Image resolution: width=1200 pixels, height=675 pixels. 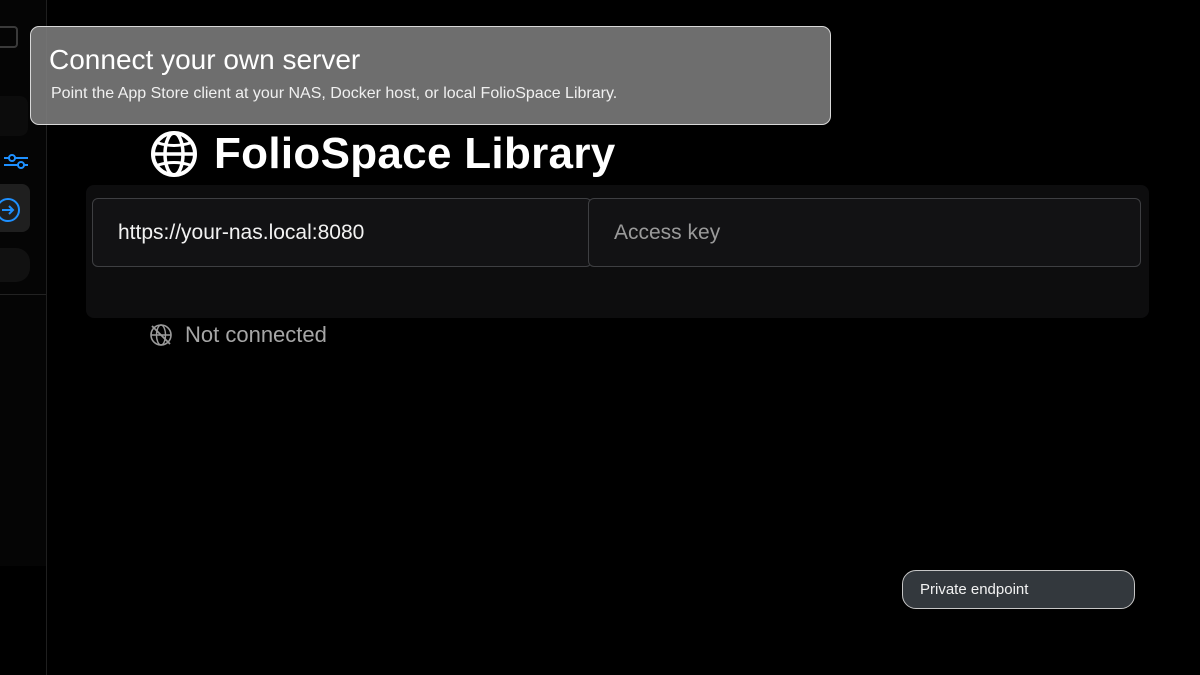 What do you see at coordinates (174, 154) in the screenshot?
I see `globe-icon` at bounding box center [174, 154].